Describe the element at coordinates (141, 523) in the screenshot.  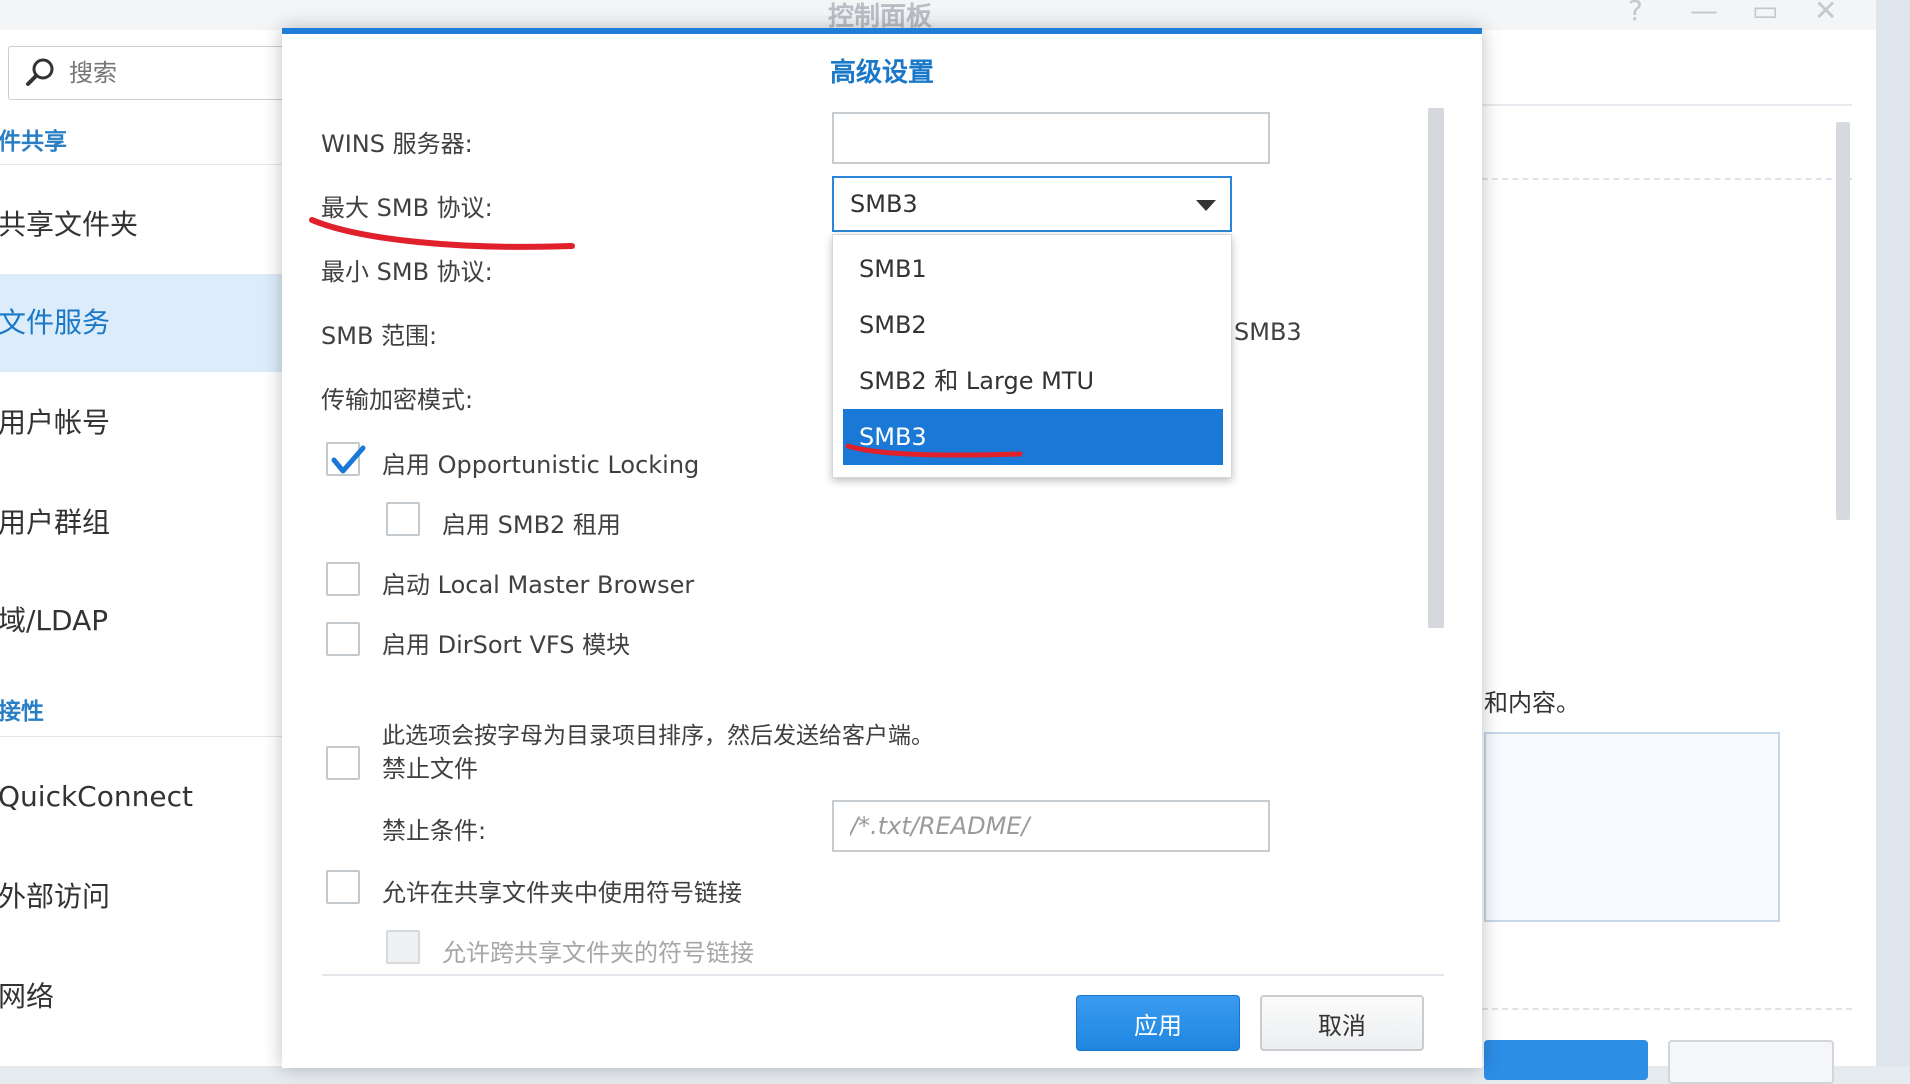
I see `sidebar-item-user-groups: 用户群组` at that location.